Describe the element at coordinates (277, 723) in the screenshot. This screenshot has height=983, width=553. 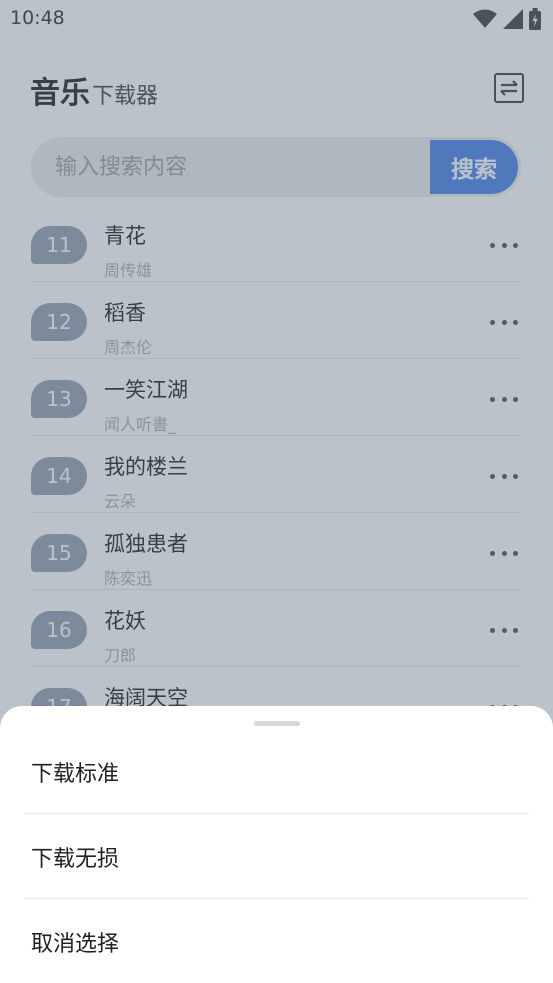
I see `sheet-drag-handle` at that location.